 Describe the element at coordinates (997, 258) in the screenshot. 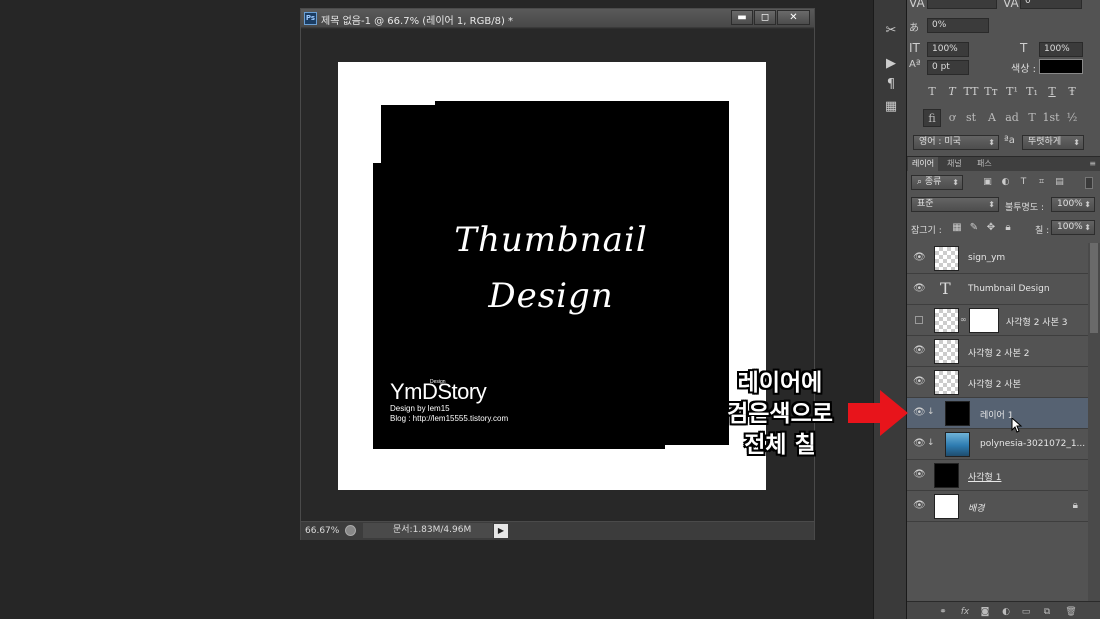

I see `layer-row: 👁︎ sign_ym` at that location.